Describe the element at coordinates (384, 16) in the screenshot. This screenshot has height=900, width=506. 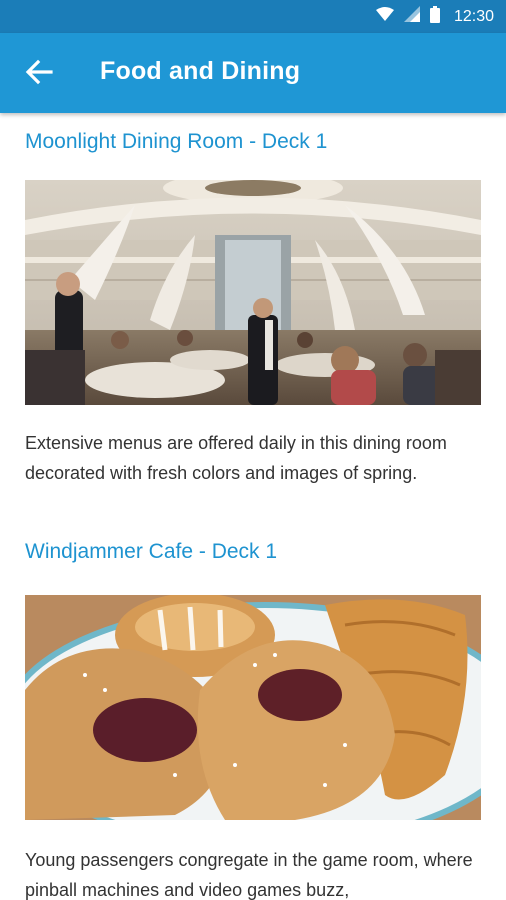
I see `wifi-icon` at that location.